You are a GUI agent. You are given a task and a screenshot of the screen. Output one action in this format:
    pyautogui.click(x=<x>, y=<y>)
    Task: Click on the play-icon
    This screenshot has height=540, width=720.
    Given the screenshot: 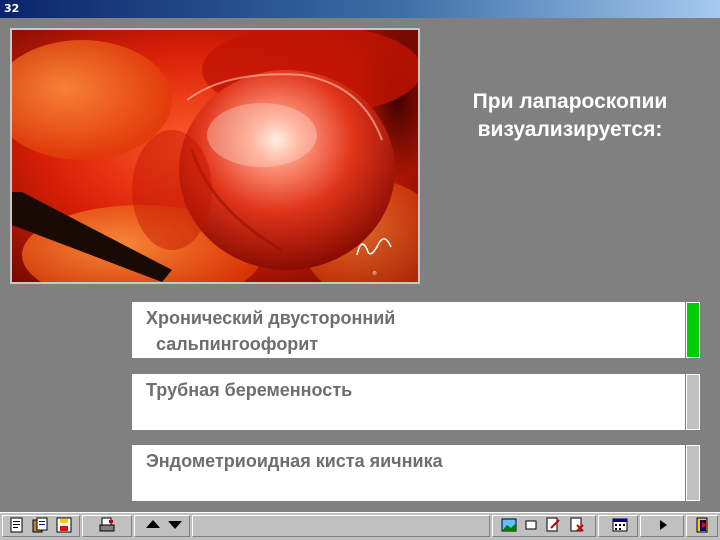 What is the action you would take?
    pyautogui.click(x=663, y=525)
    